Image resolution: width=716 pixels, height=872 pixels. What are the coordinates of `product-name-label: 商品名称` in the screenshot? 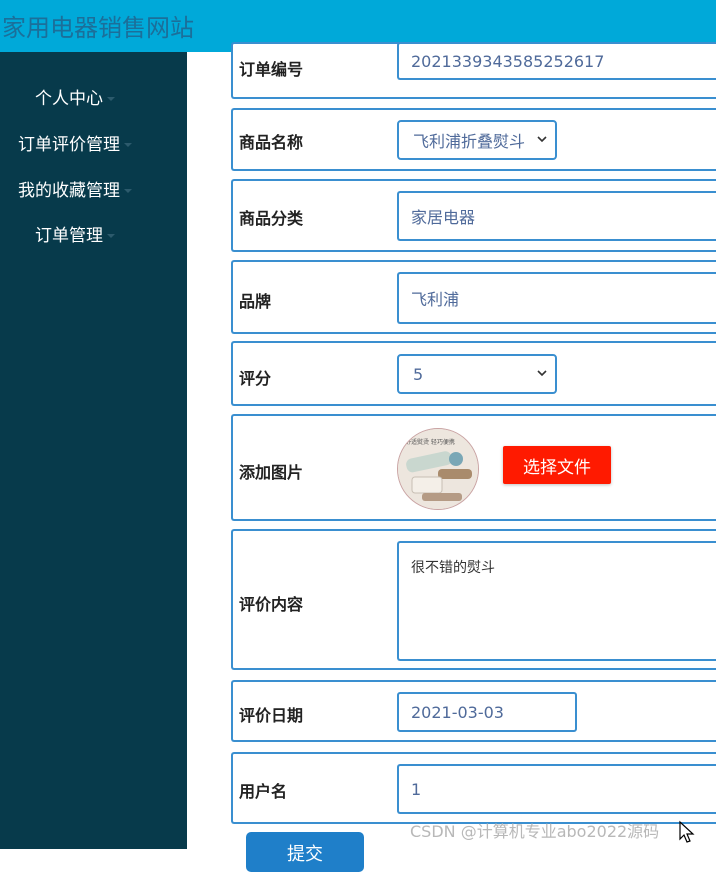 It's located at (271, 142).